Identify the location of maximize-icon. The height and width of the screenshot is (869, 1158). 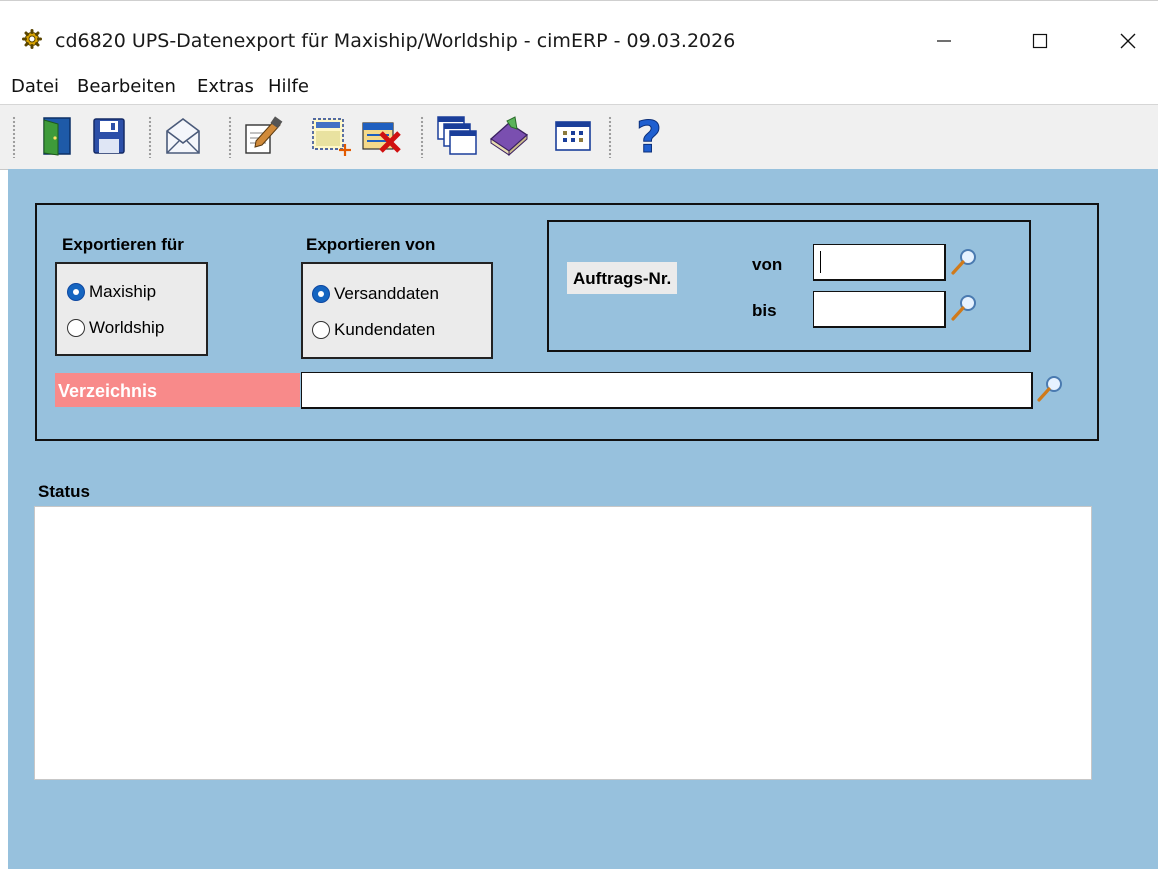
(1040, 41).